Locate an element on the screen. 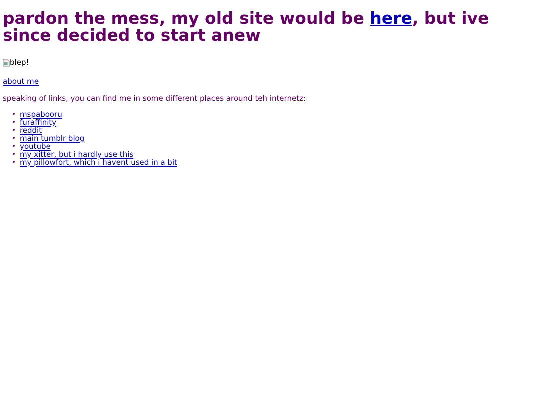 This screenshot has height=405, width=540. broken-image-icon is located at coordinates (6, 62).